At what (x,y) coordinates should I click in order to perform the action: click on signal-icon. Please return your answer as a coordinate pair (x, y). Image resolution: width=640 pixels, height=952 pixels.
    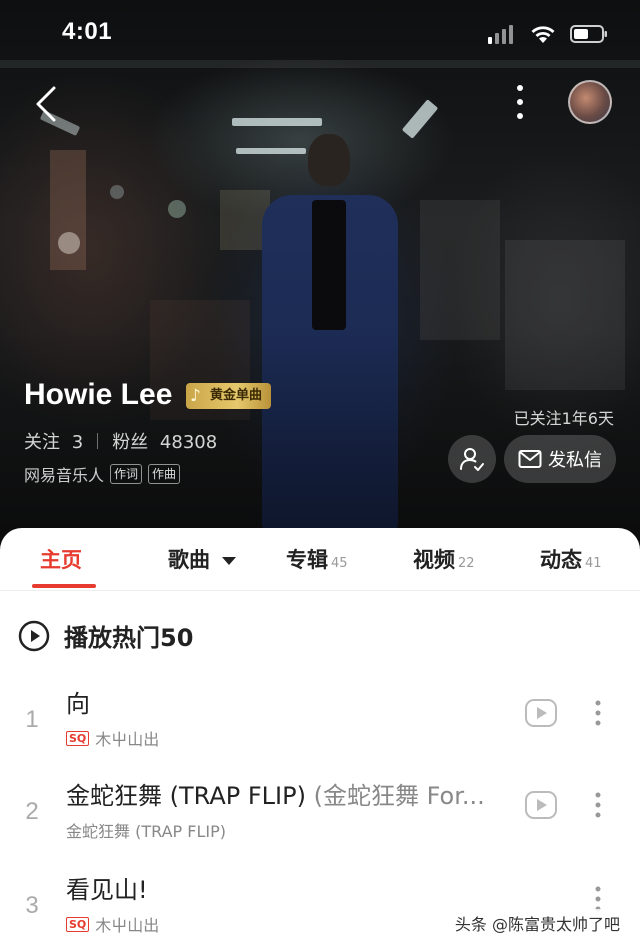
    Looking at the image, I should click on (502, 36).